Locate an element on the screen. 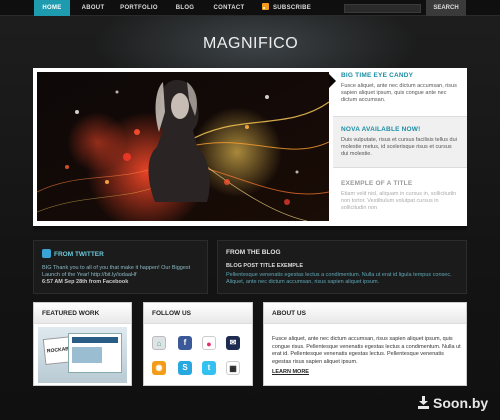  skype-icon: S is located at coordinates (185, 368).